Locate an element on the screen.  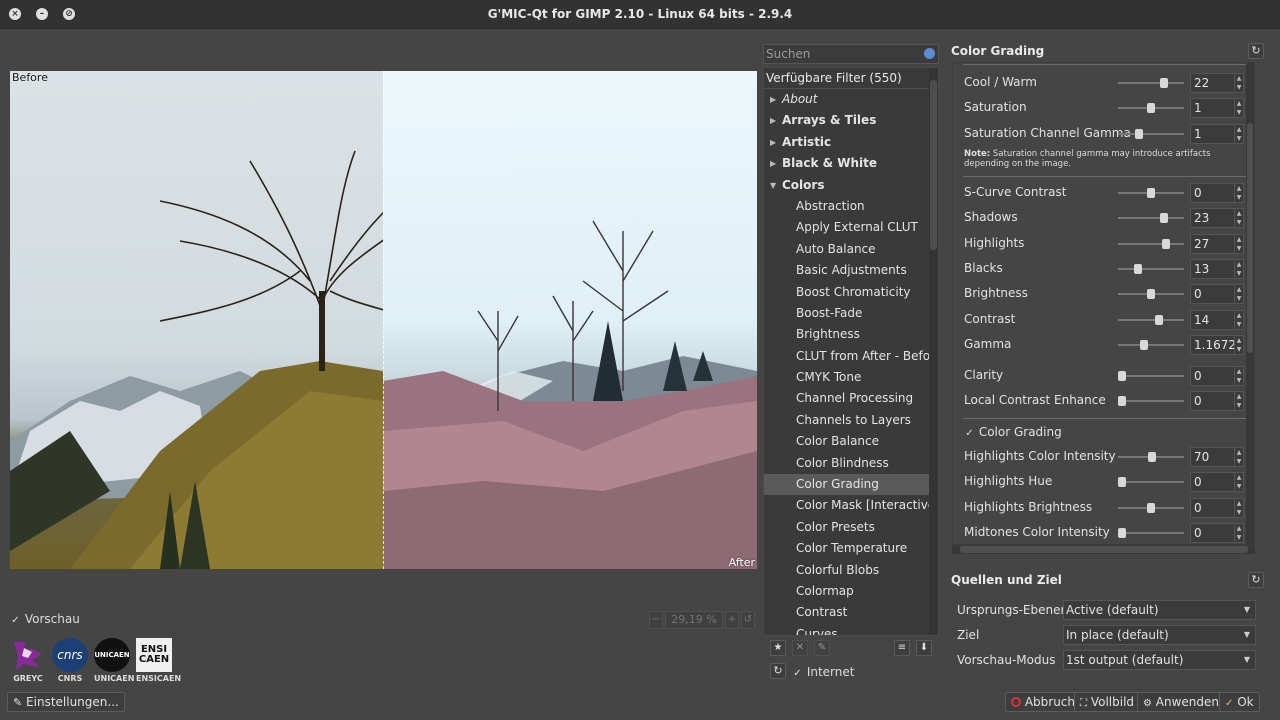
param-spinbox: 14 ▲ ▼ is located at coordinates (1217, 319).